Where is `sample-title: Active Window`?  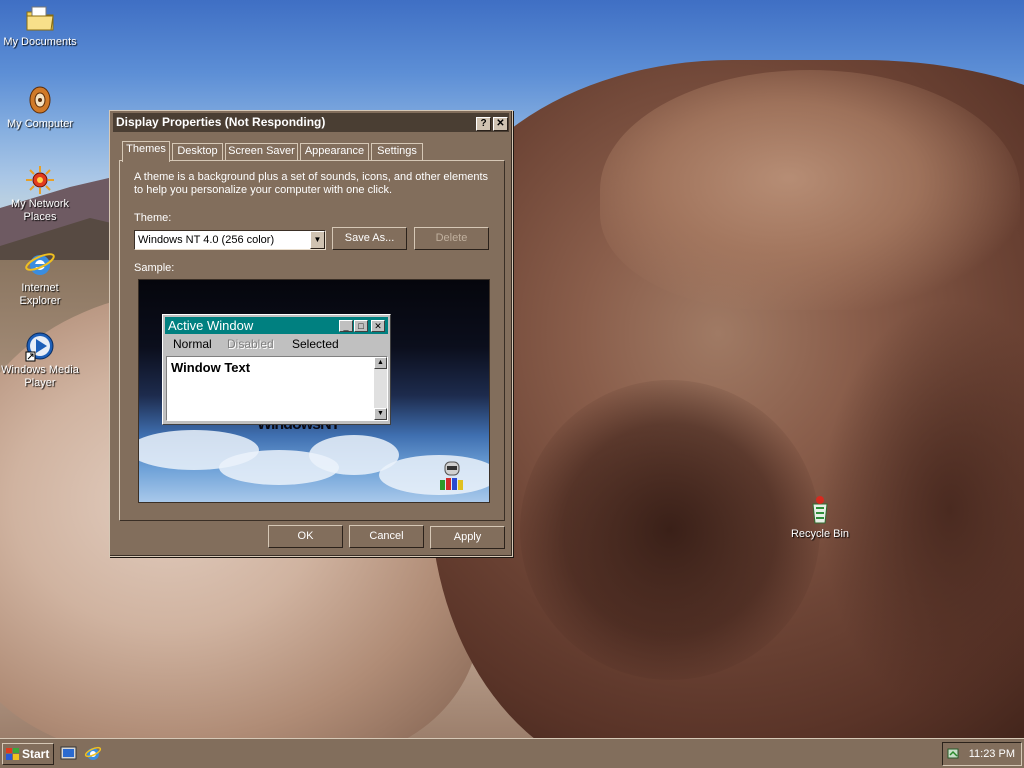
sample-title: Active Window is located at coordinates (211, 325).